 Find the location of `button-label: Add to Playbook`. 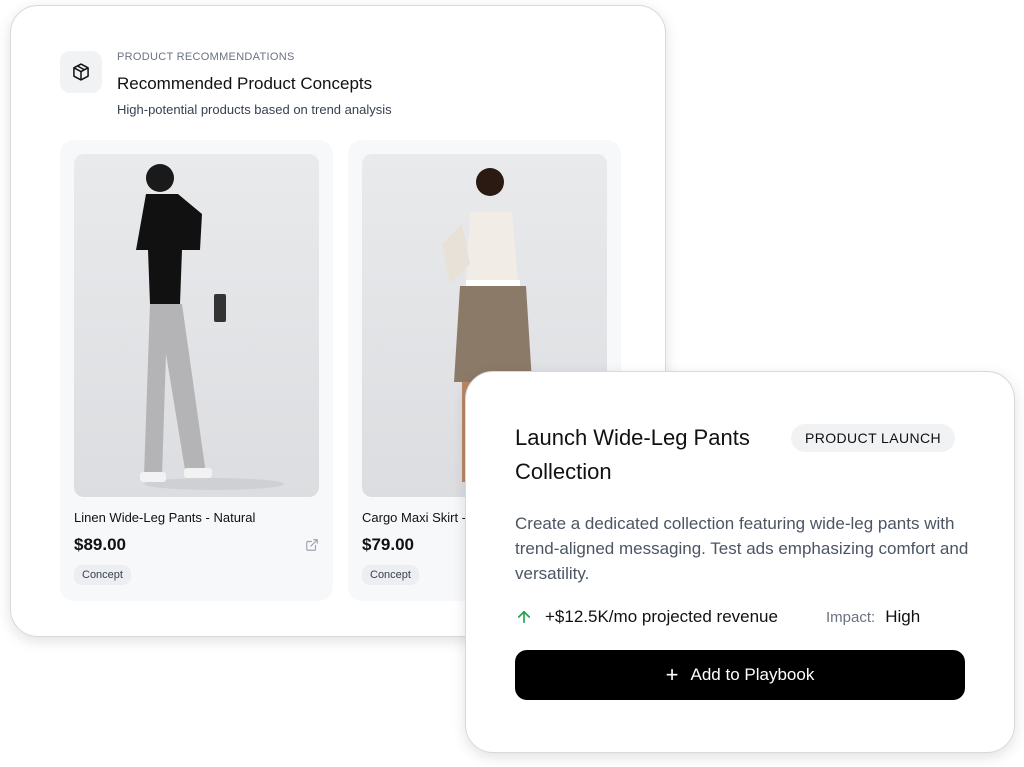

button-label: Add to Playbook is located at coordinates (752, 674).